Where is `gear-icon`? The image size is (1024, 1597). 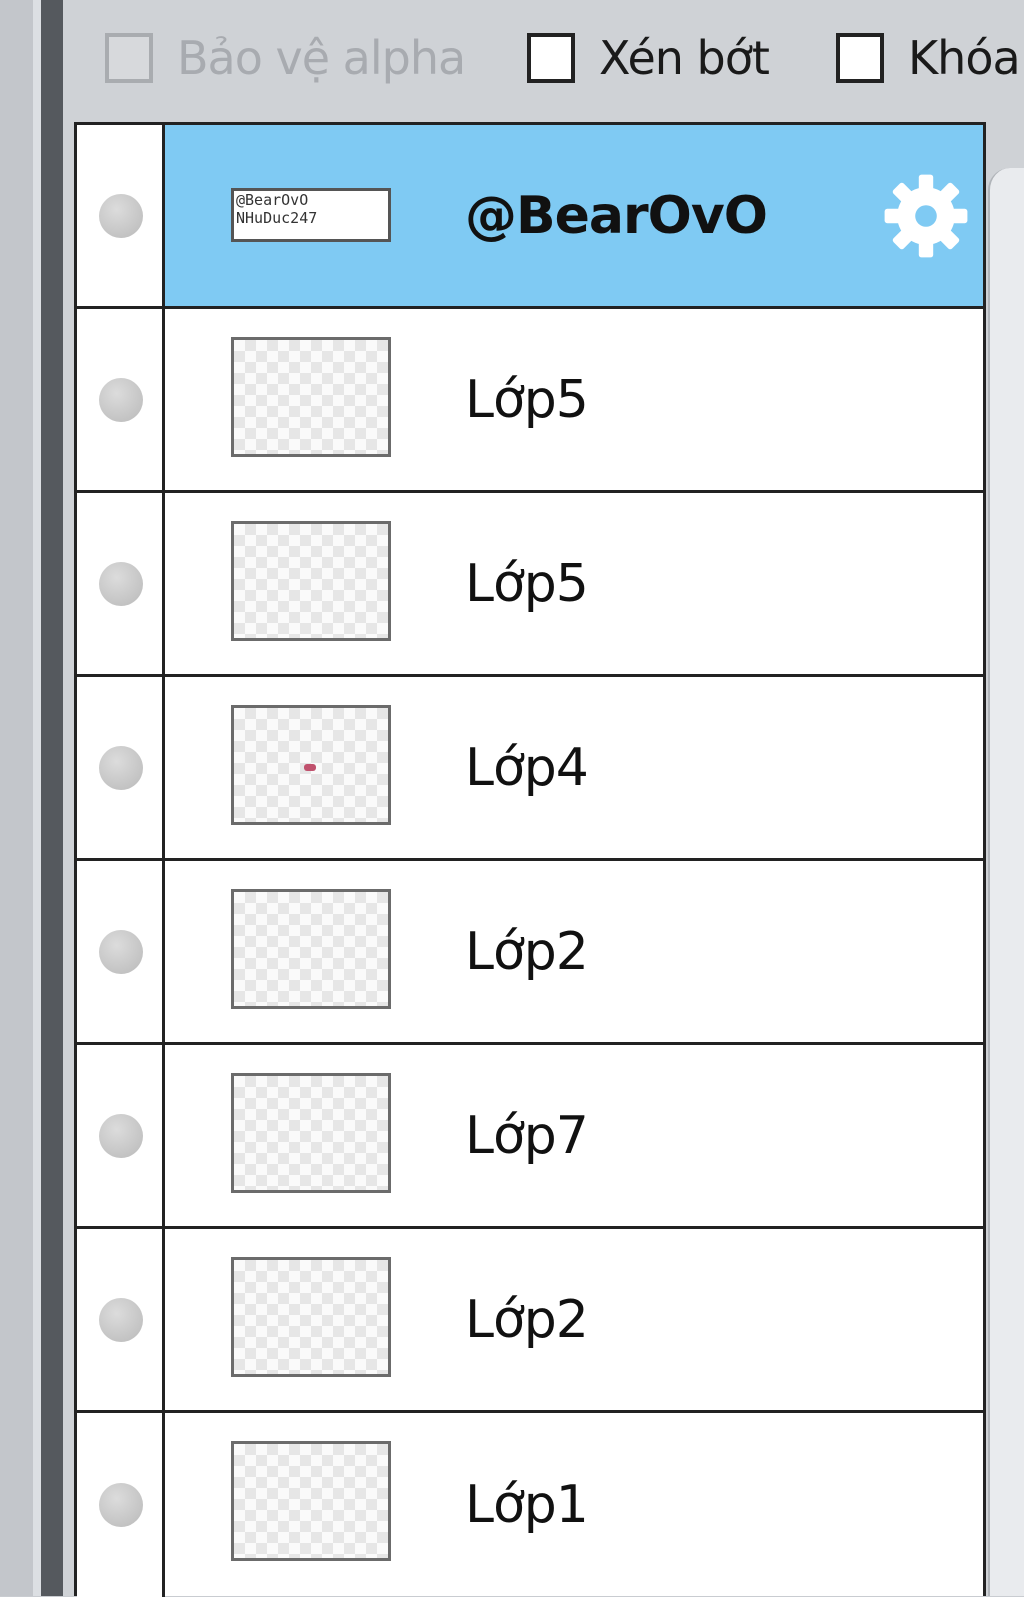 gear-icon is located at coordinates (926, 216).